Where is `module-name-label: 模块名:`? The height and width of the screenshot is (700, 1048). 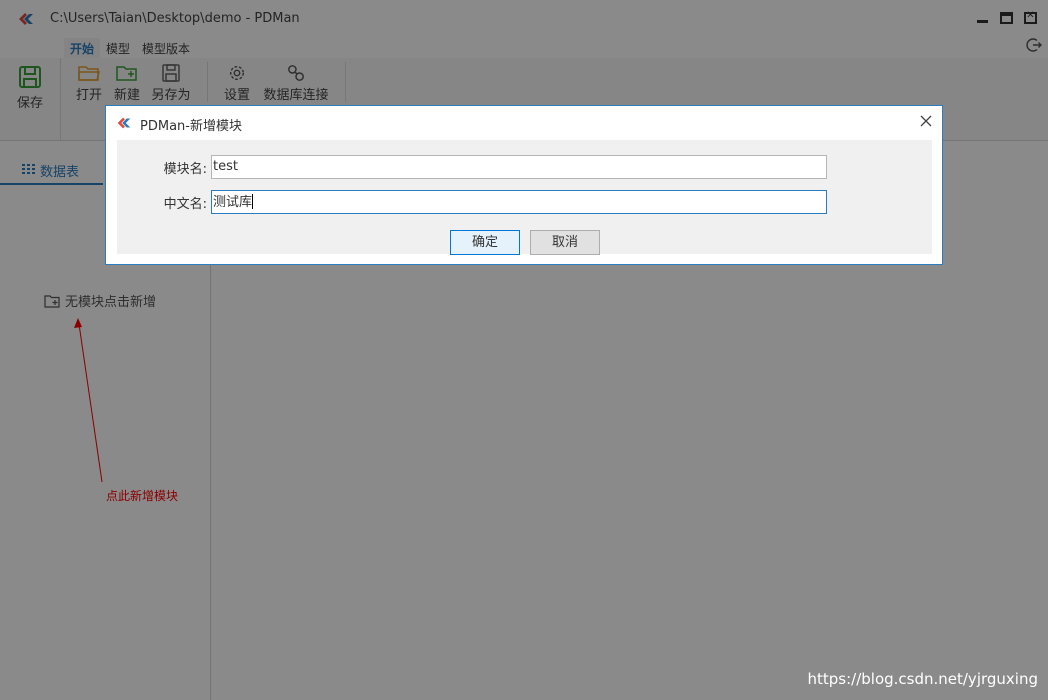 module-name-label: 模块名: is located at coordinates (185, 169).